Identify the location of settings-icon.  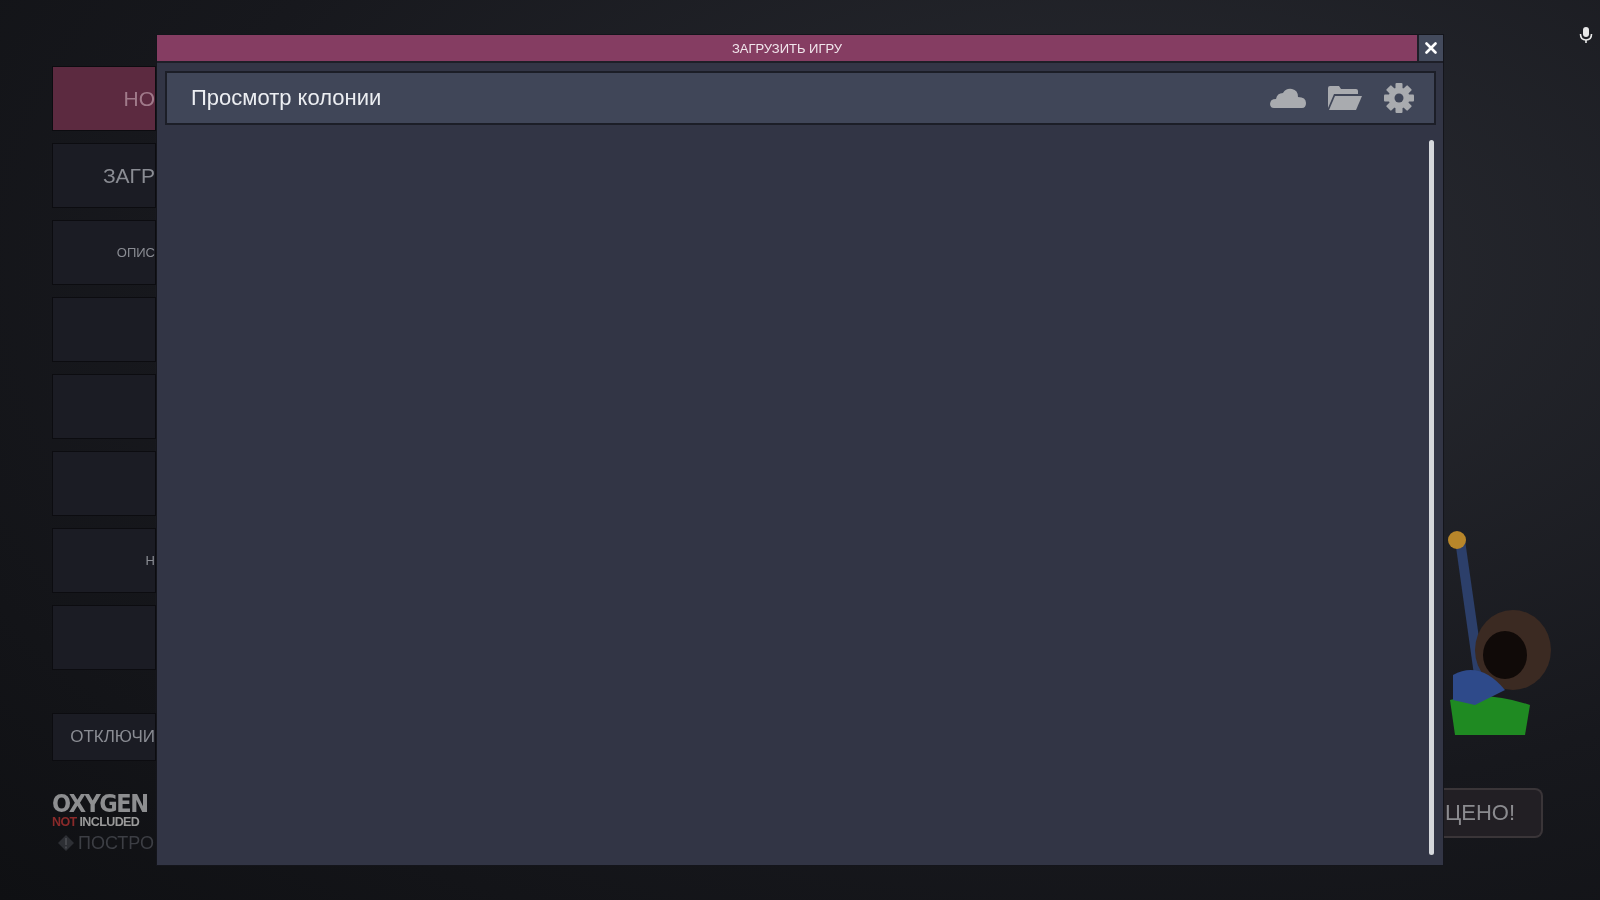
(1399, 98).